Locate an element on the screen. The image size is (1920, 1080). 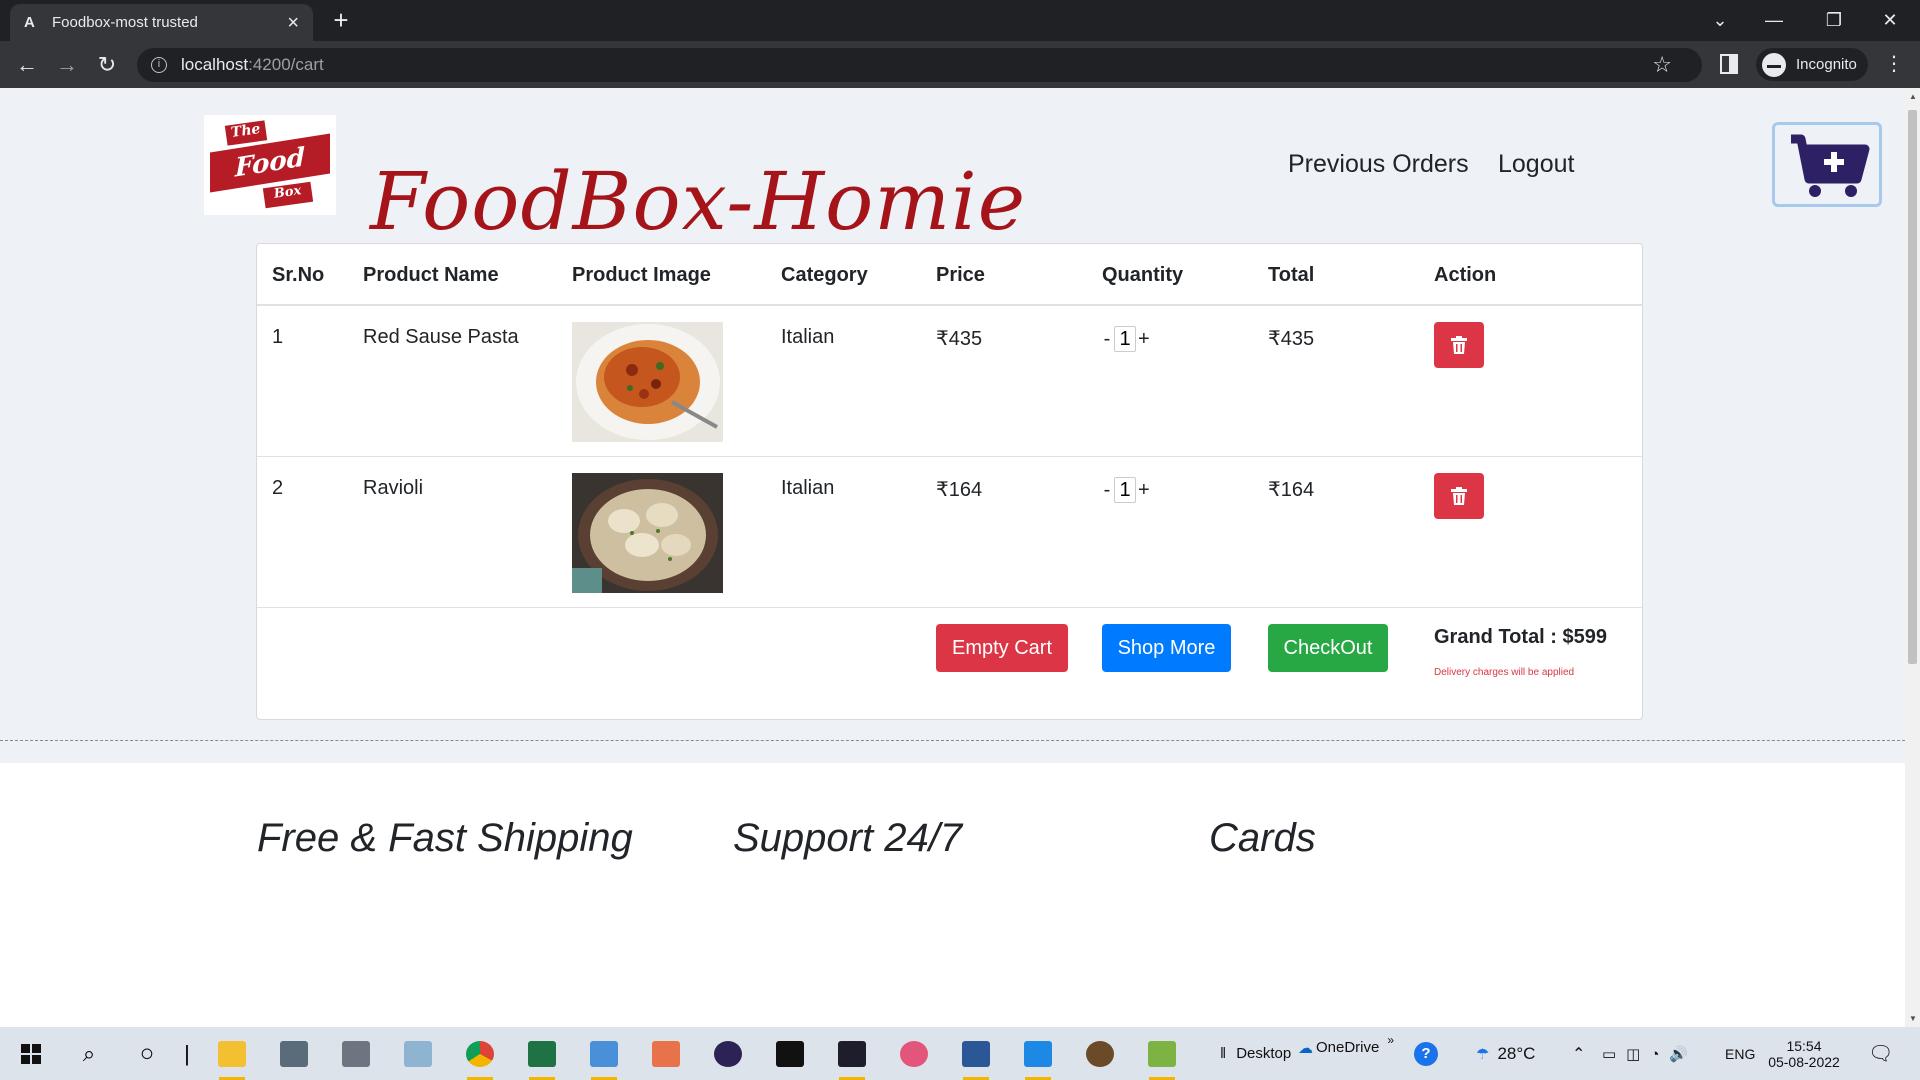
camera-icon is located at coordinates (356, 1053).